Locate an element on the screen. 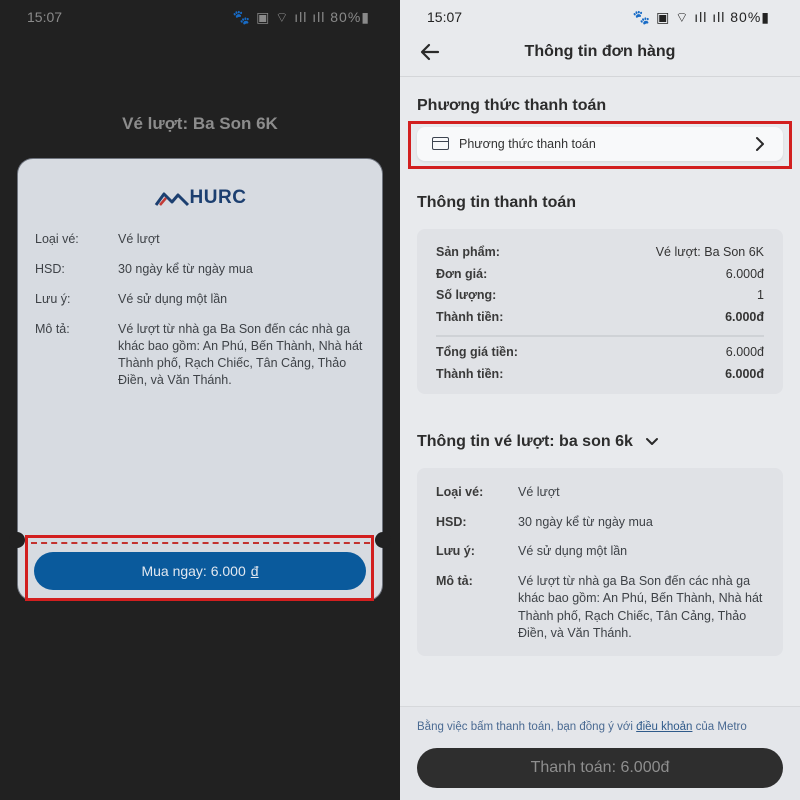  ticket-info-toggle: Thông tin vé lượt: ba son 6k is located at coordinates (538, 442).